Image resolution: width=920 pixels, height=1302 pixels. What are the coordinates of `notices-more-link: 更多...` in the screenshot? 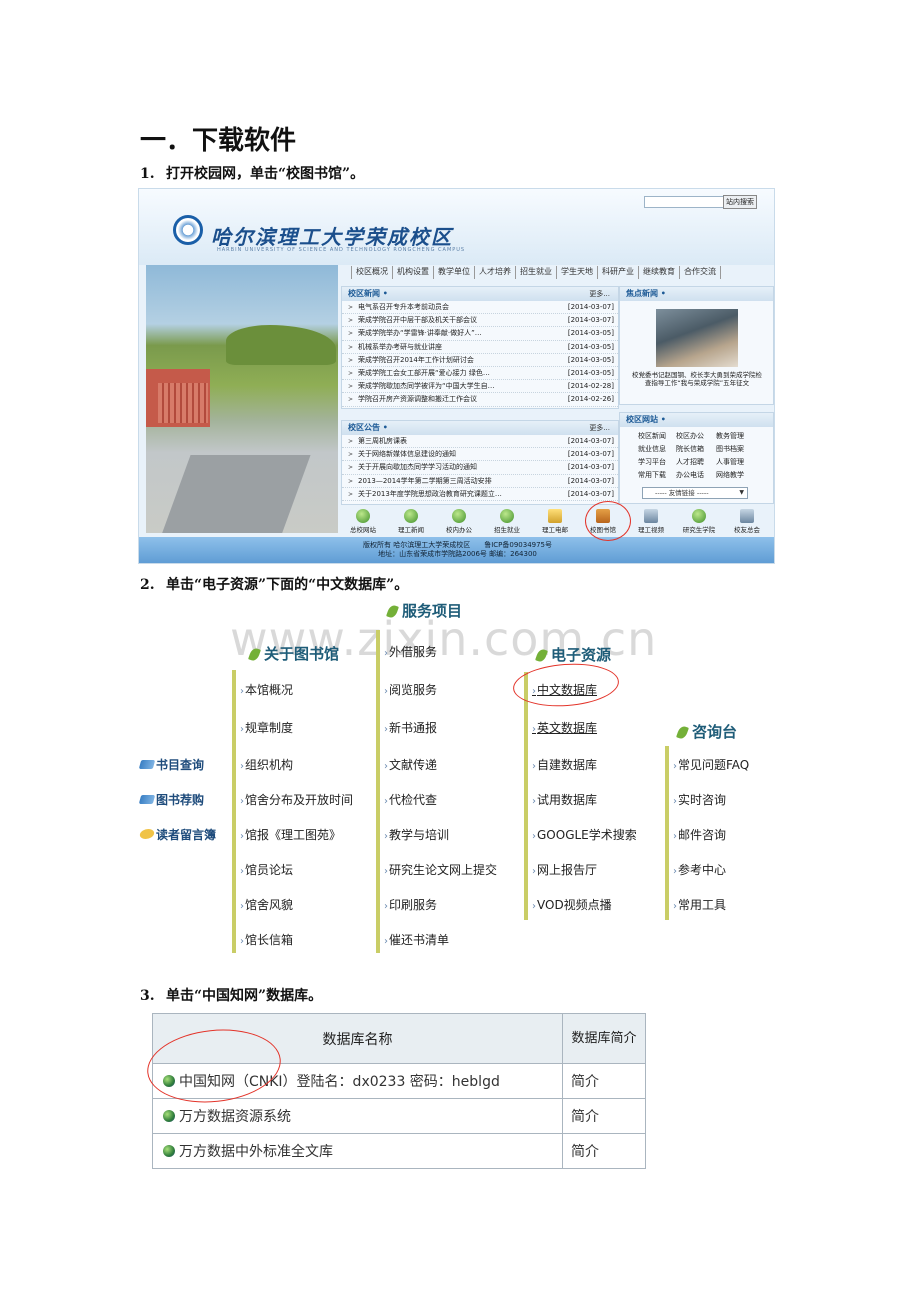 It's located at (599, 428).